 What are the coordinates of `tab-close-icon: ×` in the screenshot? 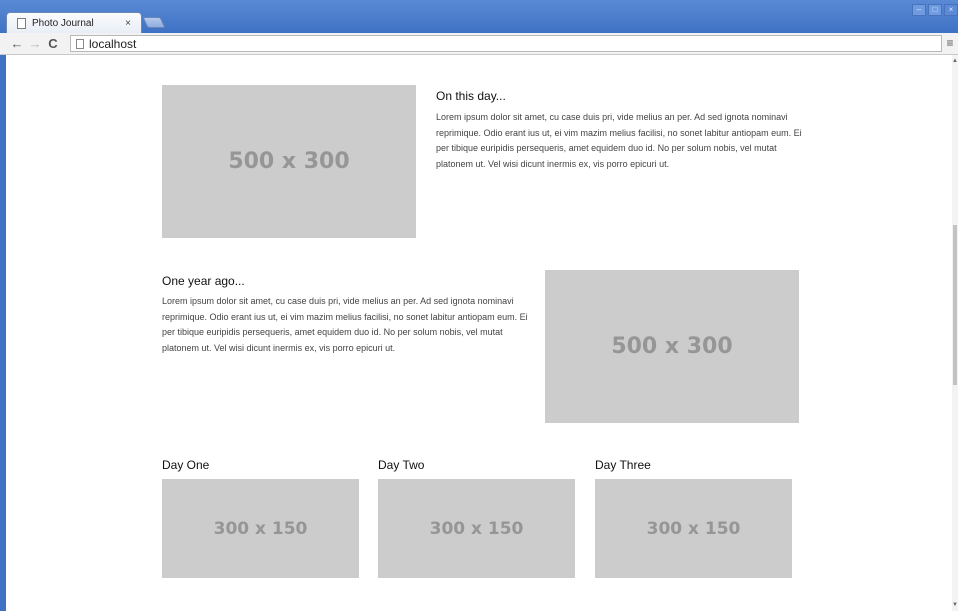 It's located at (128, 23).